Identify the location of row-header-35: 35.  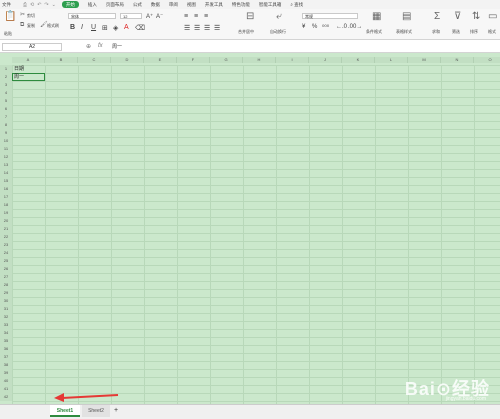
(6, 341).